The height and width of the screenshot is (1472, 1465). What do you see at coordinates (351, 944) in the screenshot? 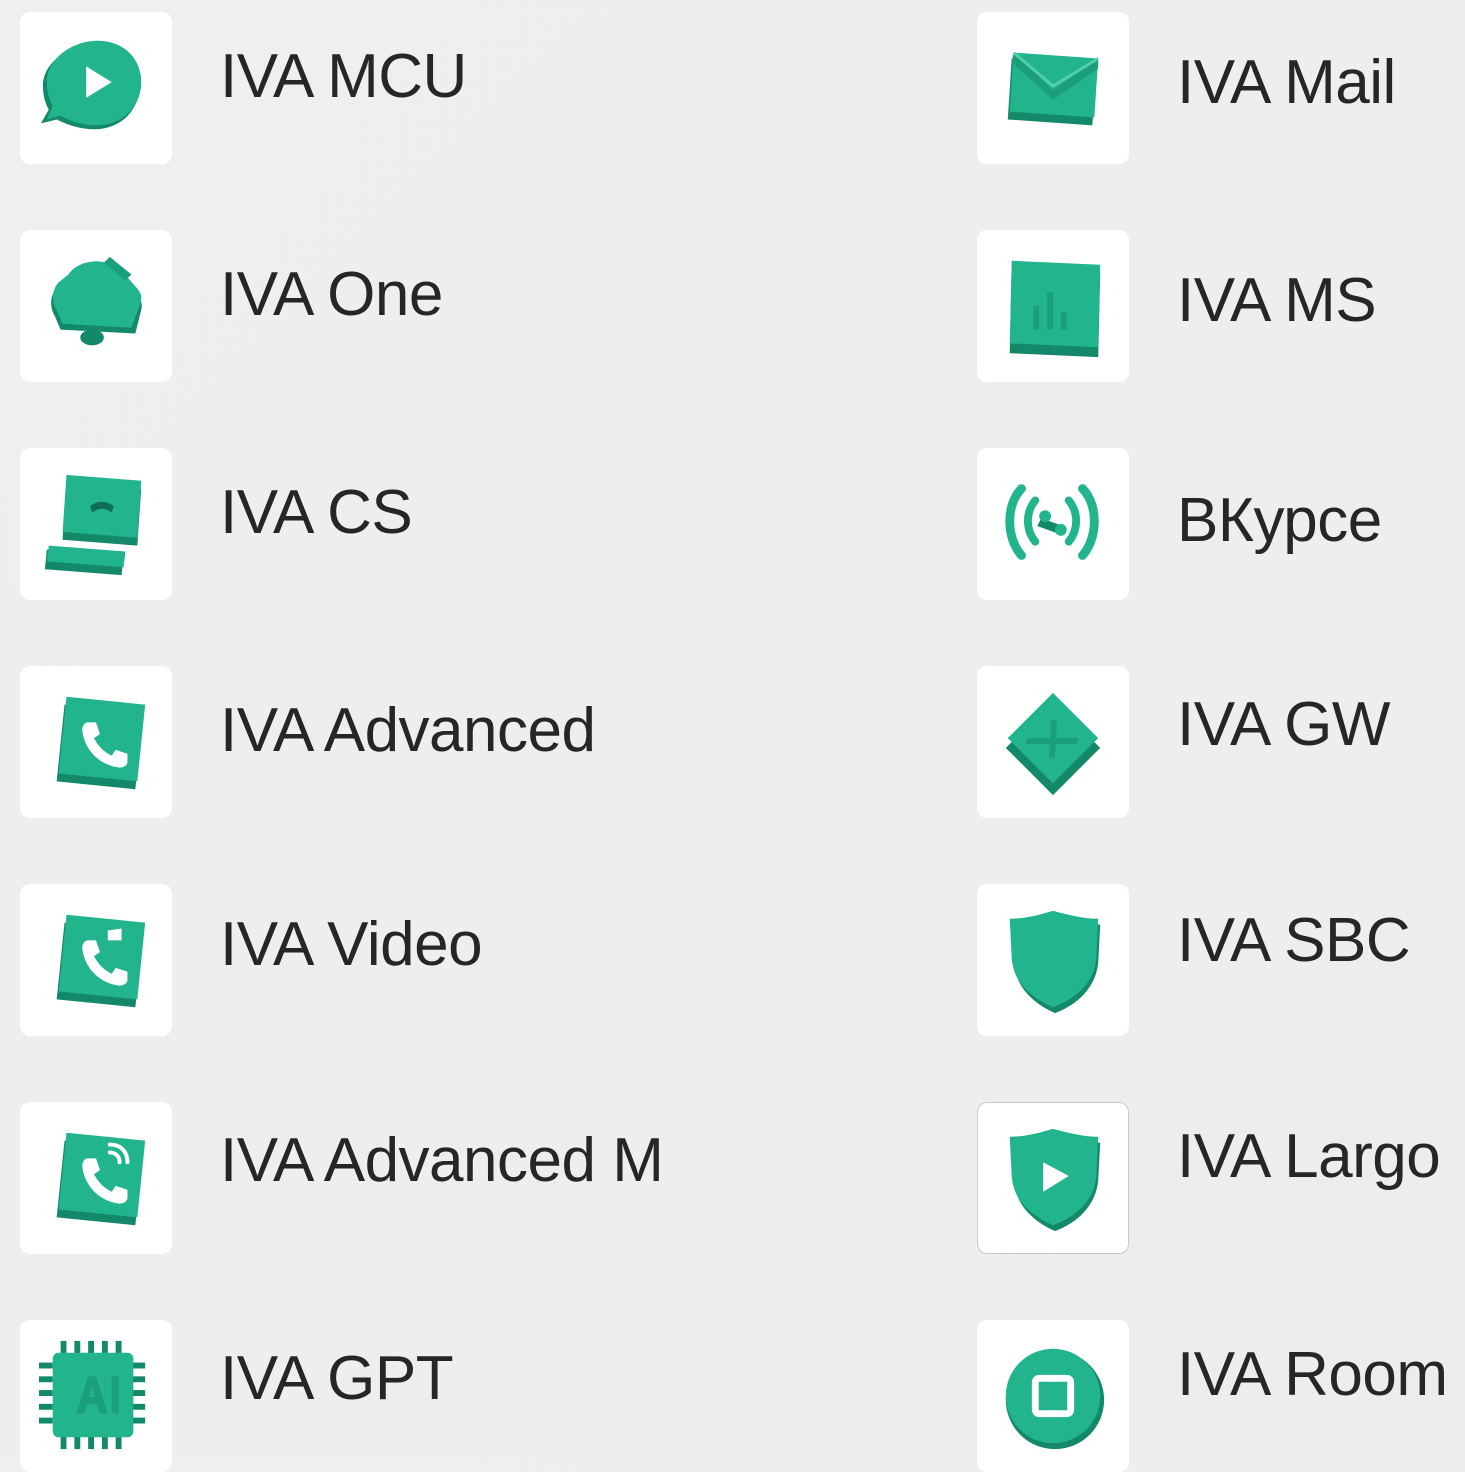
I see `product-label: IVA Video` at bounding box center [351, 944].